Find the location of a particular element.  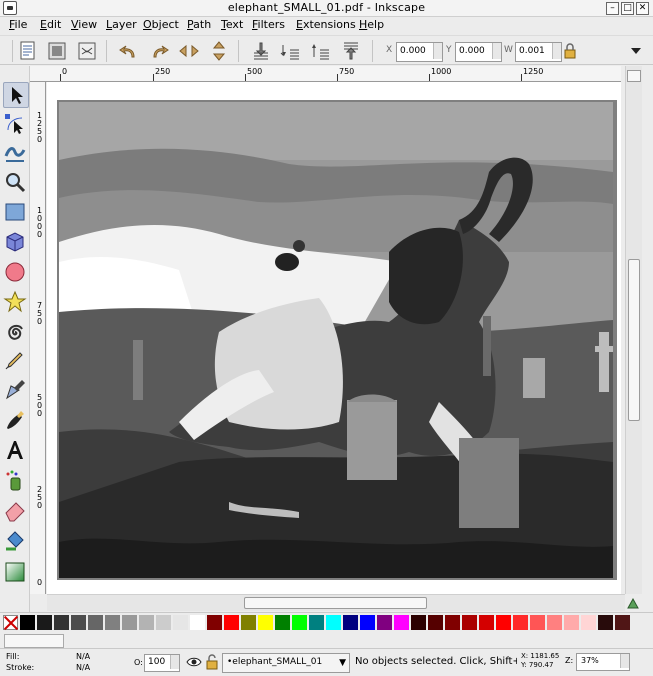

stroke-value: N/A is located at coordinates (83, 667).